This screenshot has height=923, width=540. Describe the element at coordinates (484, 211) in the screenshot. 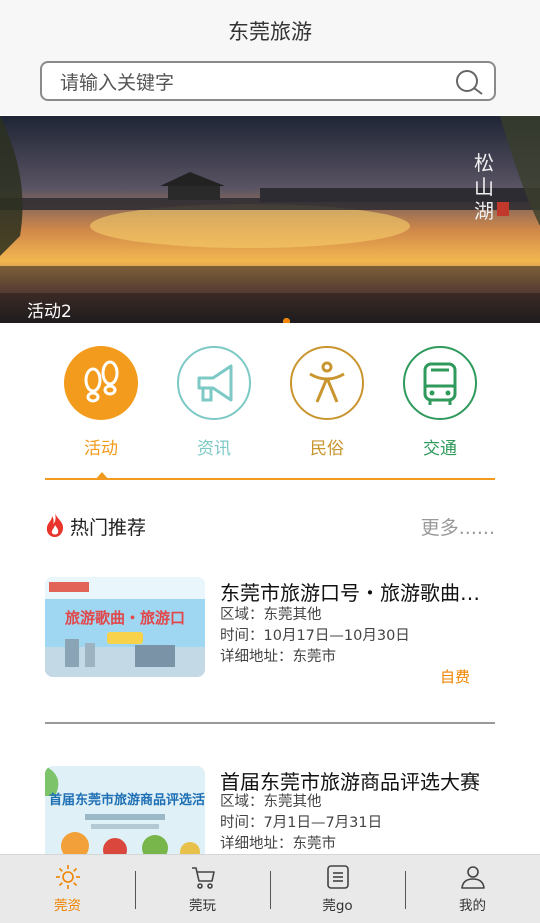

I see `svg-text: 湖` at that location.